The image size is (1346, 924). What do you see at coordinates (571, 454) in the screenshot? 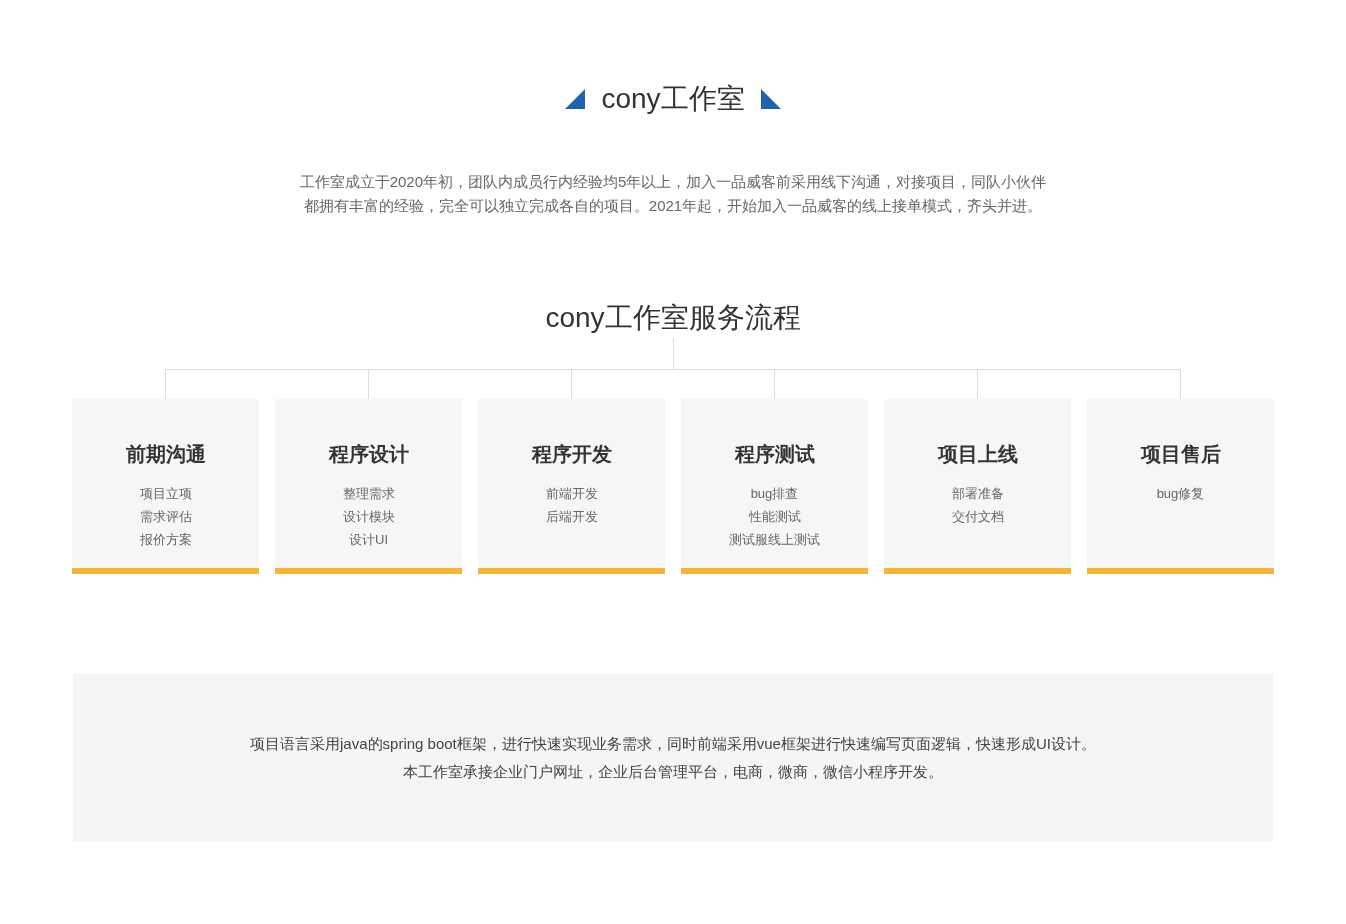
I see `step-title: 程序开发` at bounding box center [571, 454].